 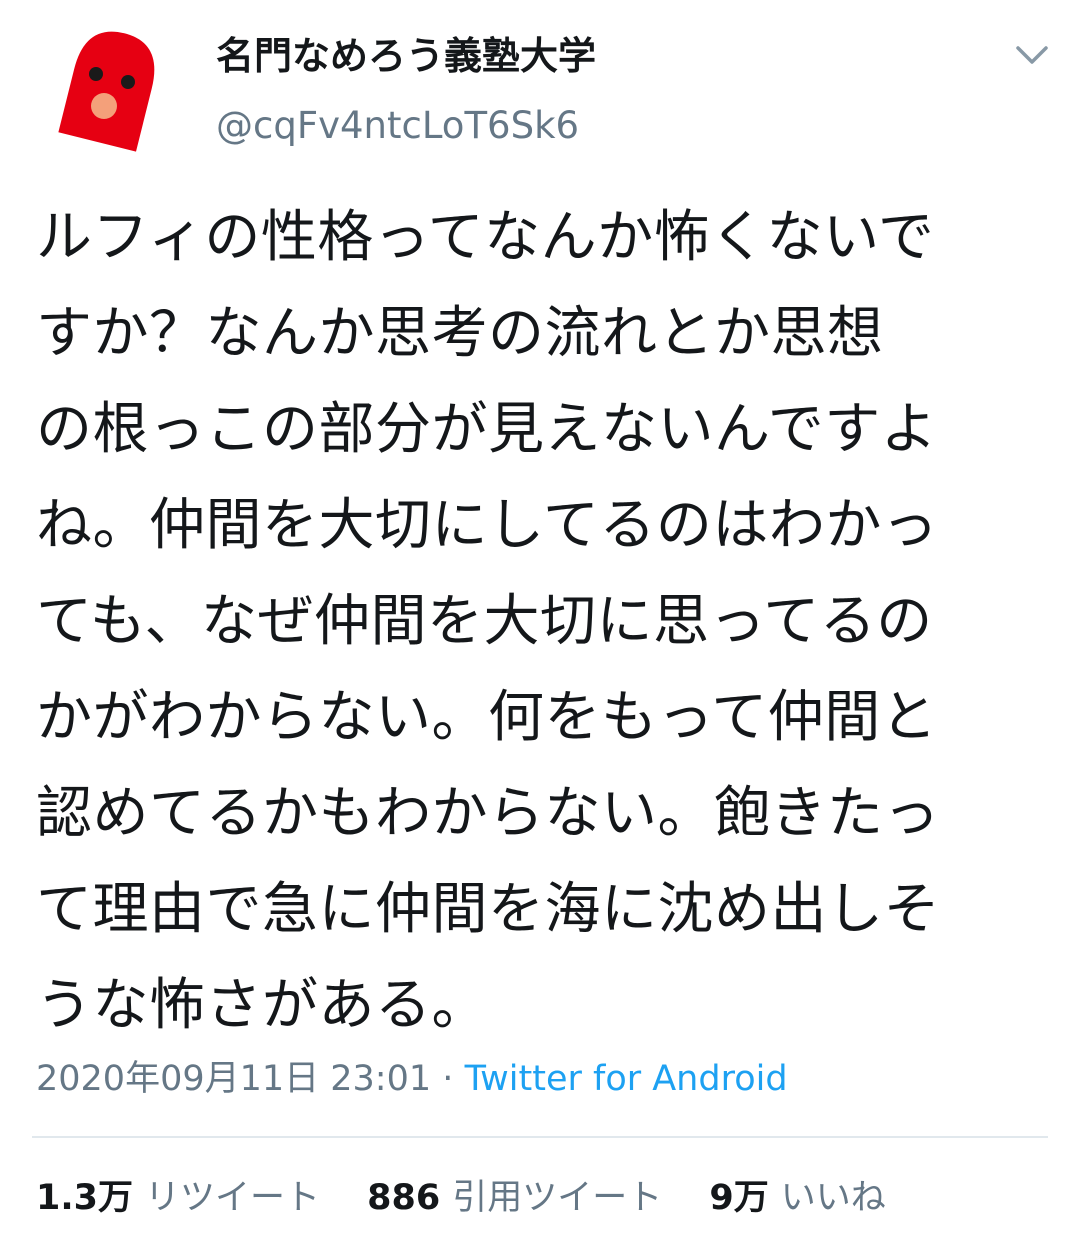 I want to click on retweets-label: リツイート, so click(x=233, y=1198).